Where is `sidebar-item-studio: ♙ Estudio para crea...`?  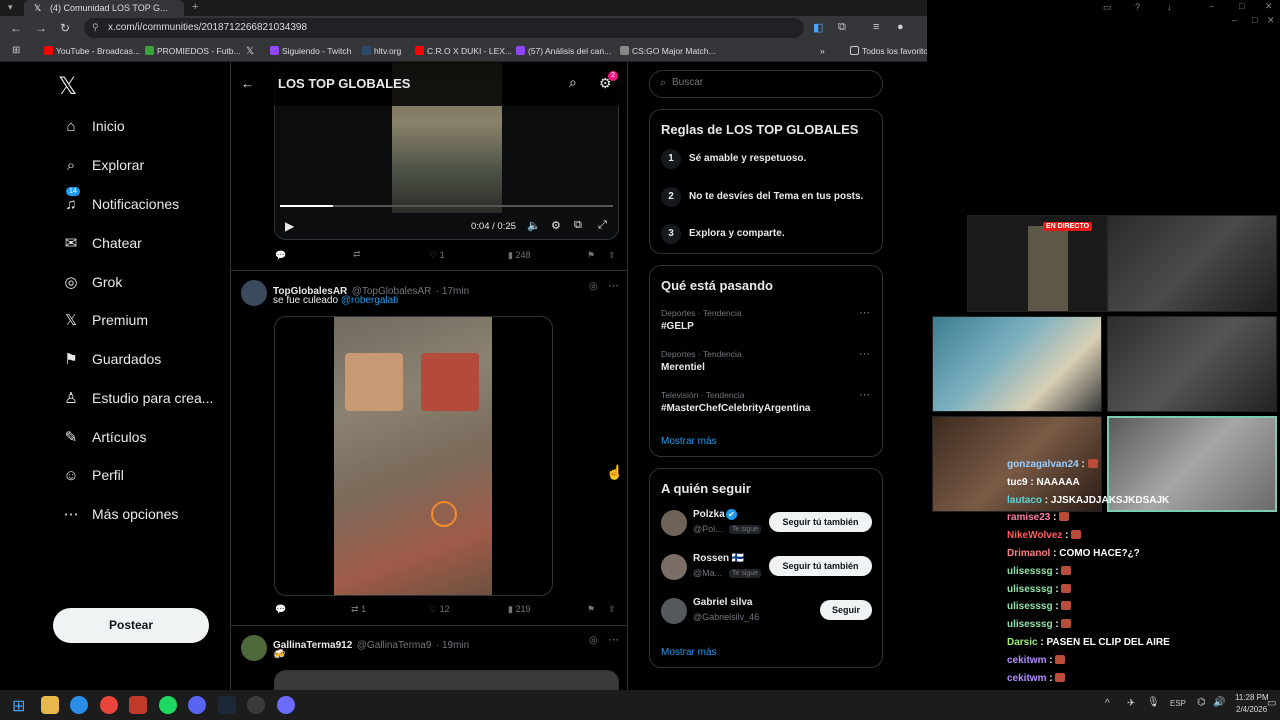
sidebar-item-studio: ♙ Estudio para crea... is located at coordinates (136, 398).